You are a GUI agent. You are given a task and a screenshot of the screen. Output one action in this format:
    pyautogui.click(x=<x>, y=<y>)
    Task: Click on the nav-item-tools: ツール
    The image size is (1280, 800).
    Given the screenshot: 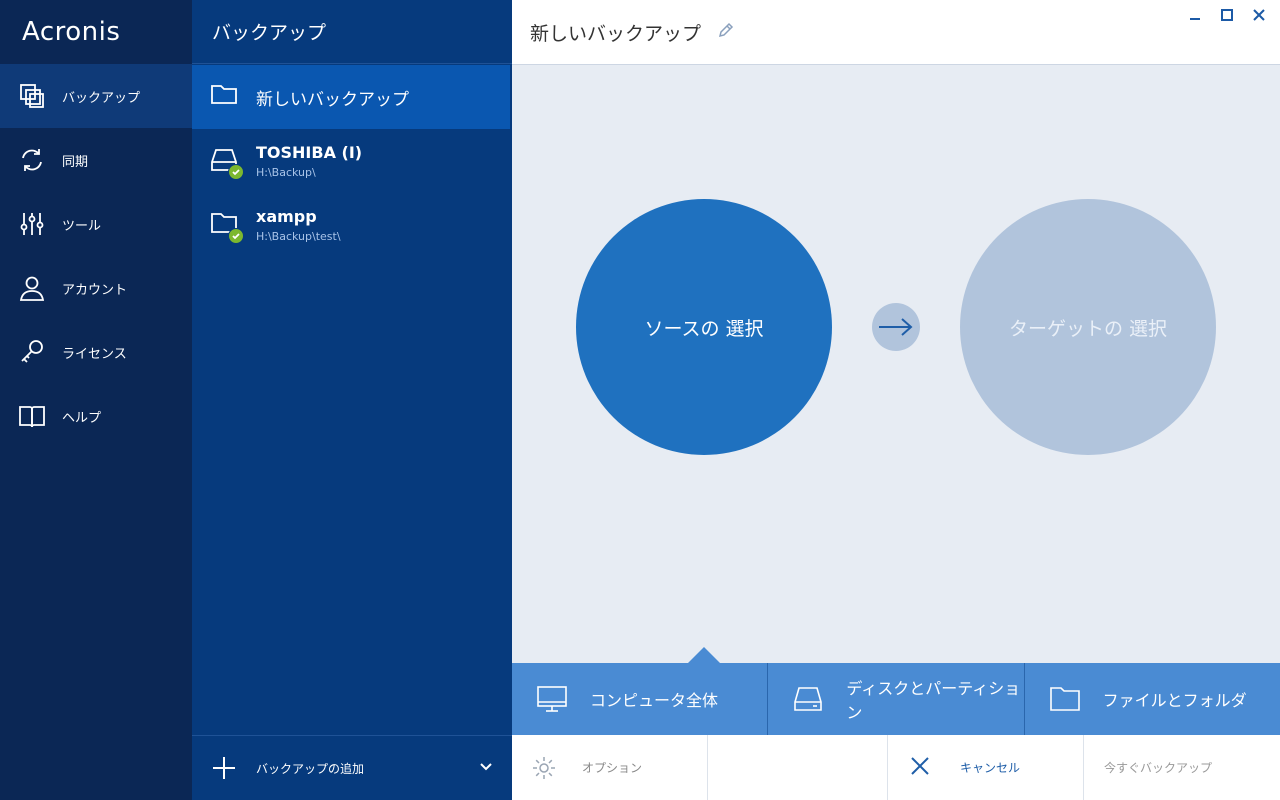 What is the action you would take?
    pyautogui.click(x=96, y=224)
    